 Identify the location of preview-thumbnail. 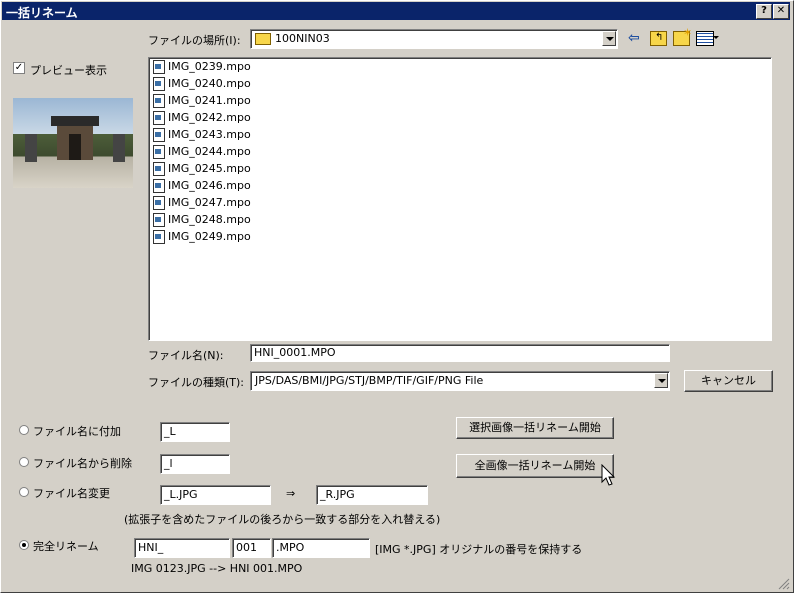
(73, 143).